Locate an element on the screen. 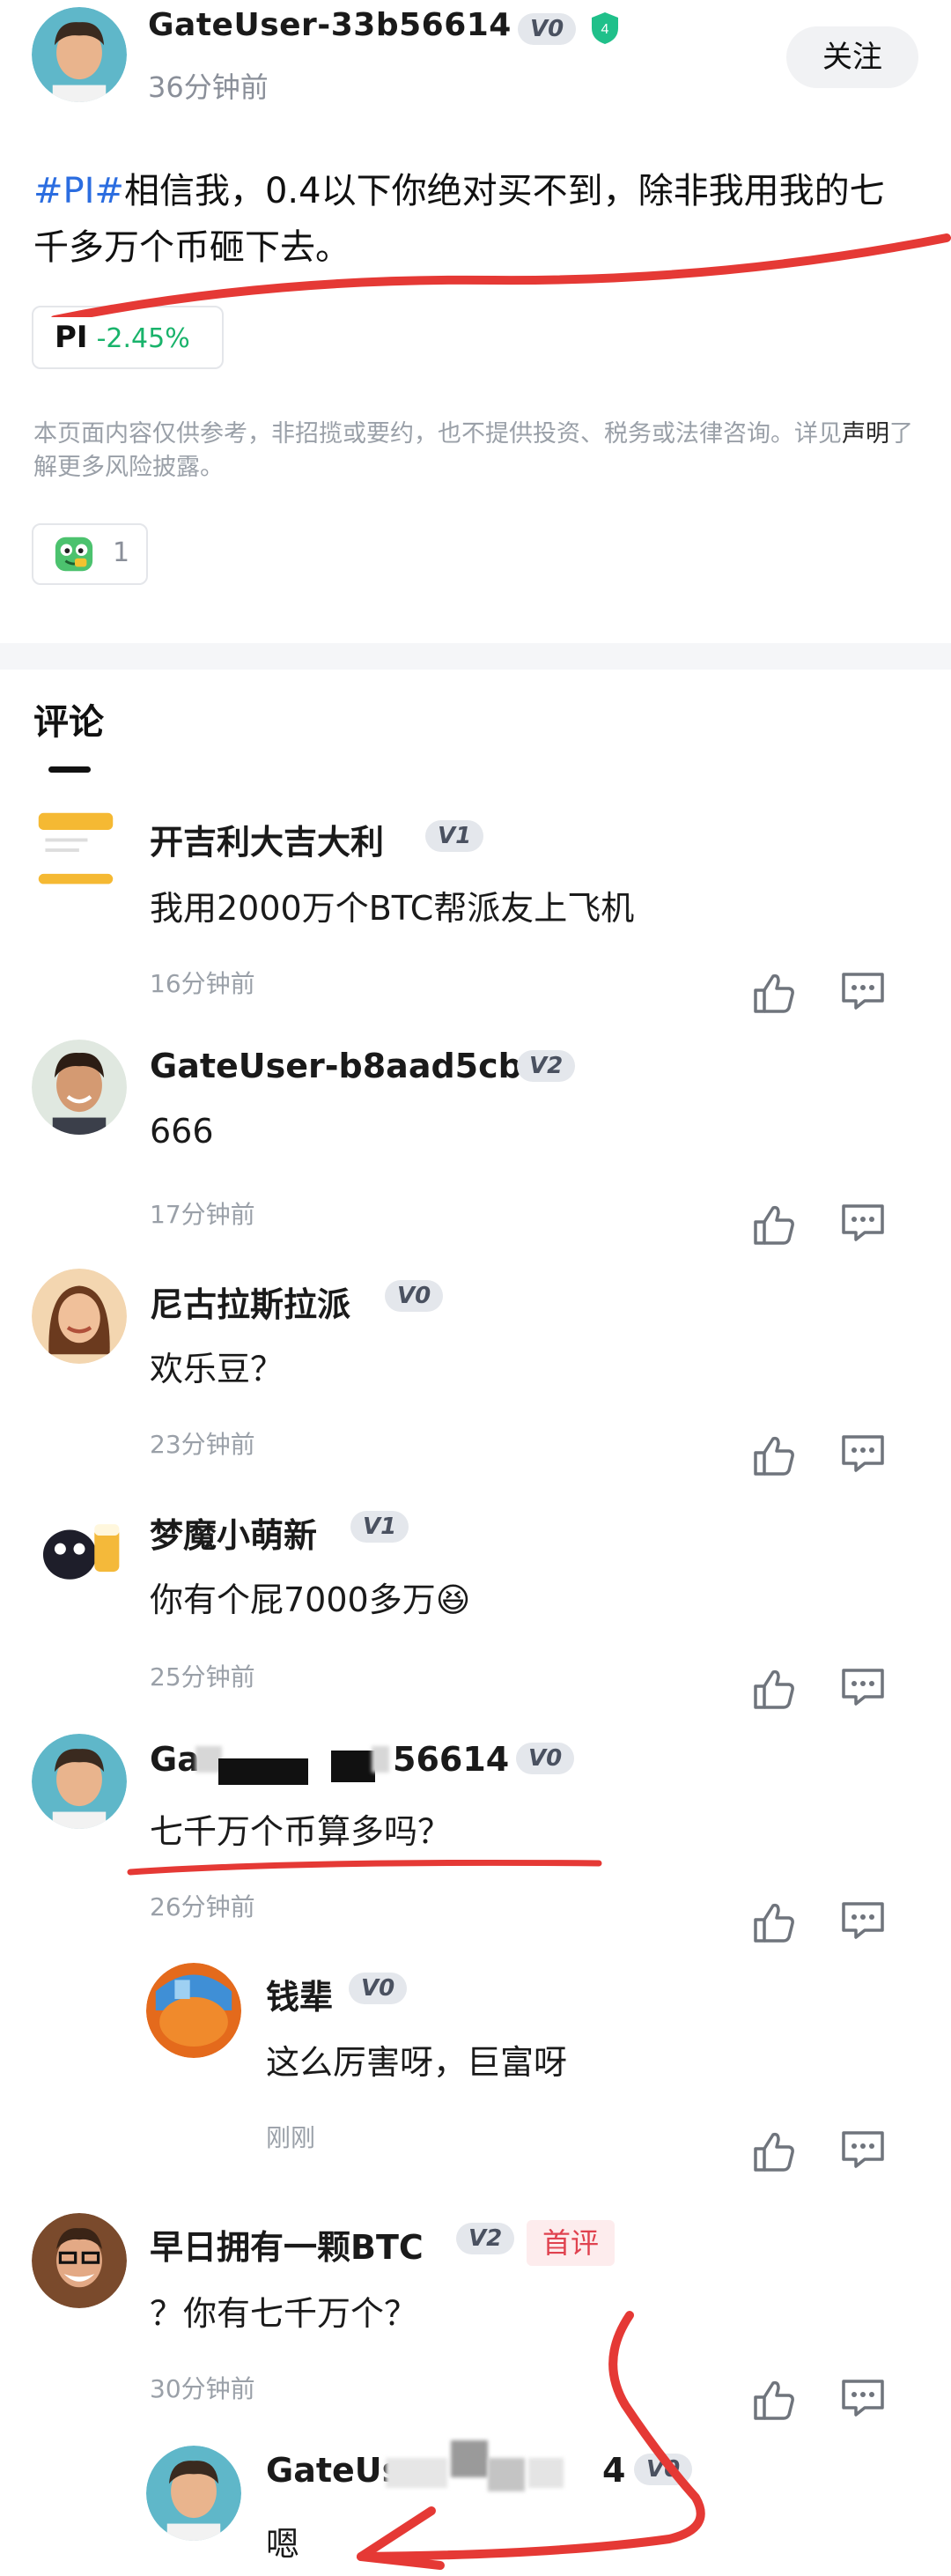 Image resolution: width=951 pixels, height=2576 pixels. coin-symbol: PI is located at coordinates (72, 338).